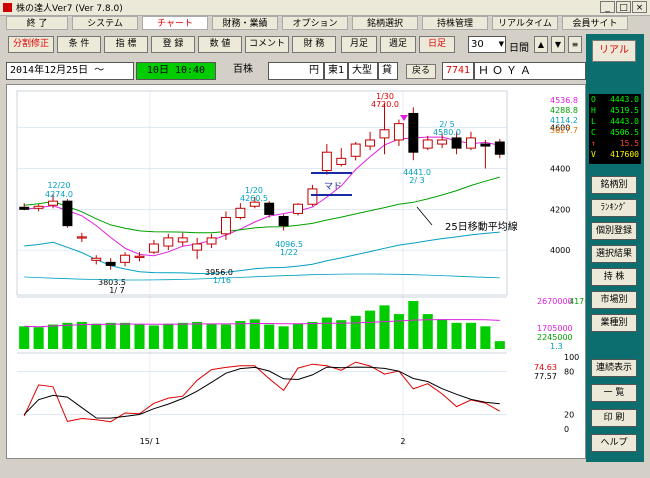 The width and height of the screenshot is (650, 478). What do you see at coordinates (555, 337) in the screenshot?
I see `volume-label: 2245000` at bounding box center [555, 337].